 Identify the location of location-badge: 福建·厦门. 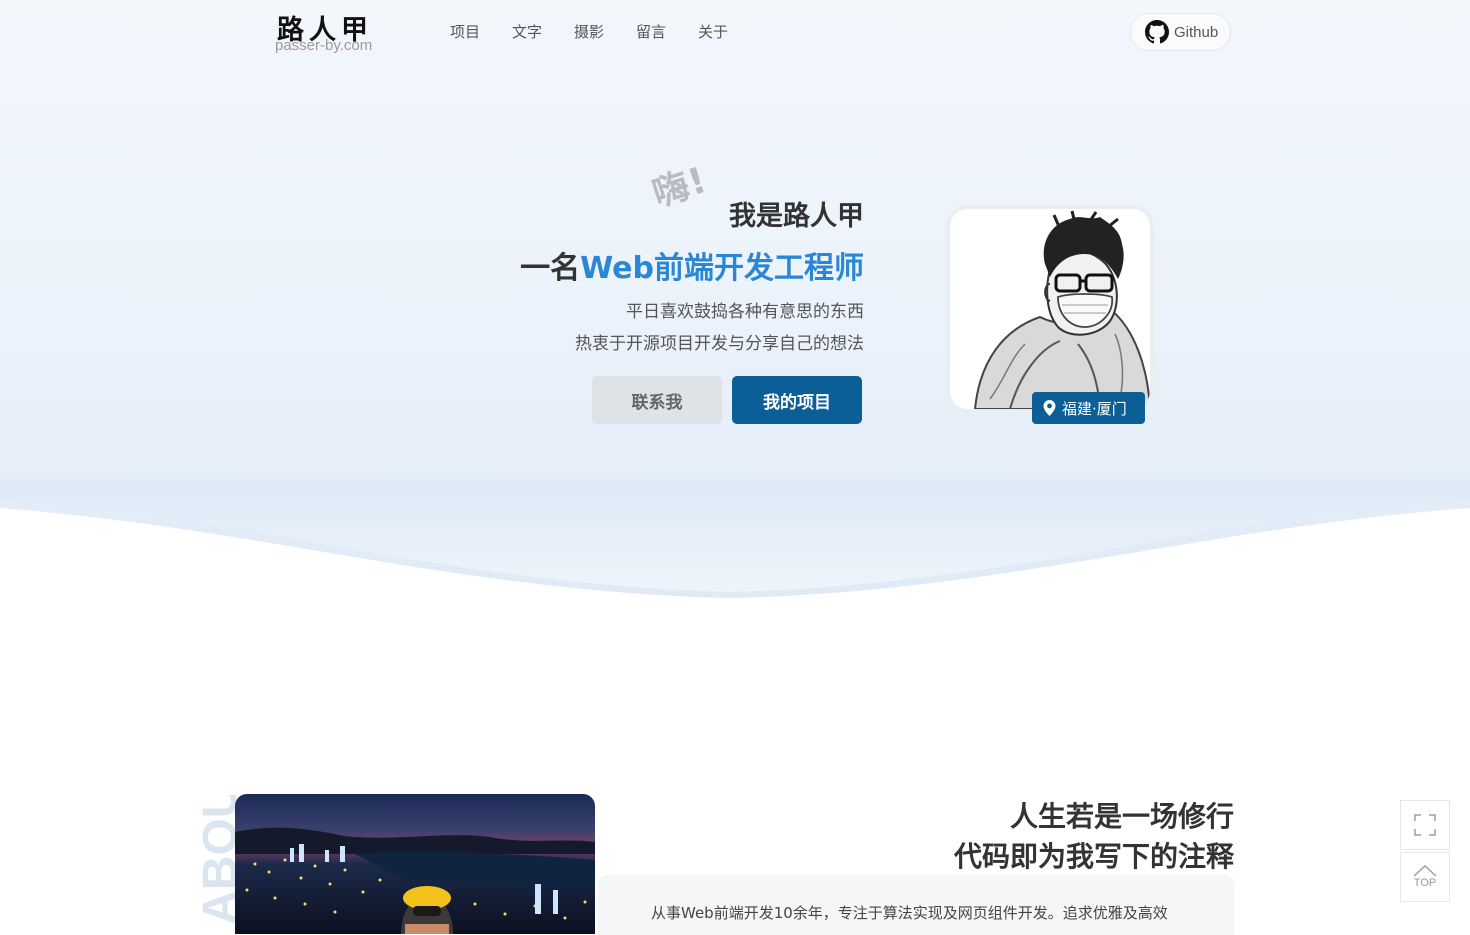
(1088, 408).